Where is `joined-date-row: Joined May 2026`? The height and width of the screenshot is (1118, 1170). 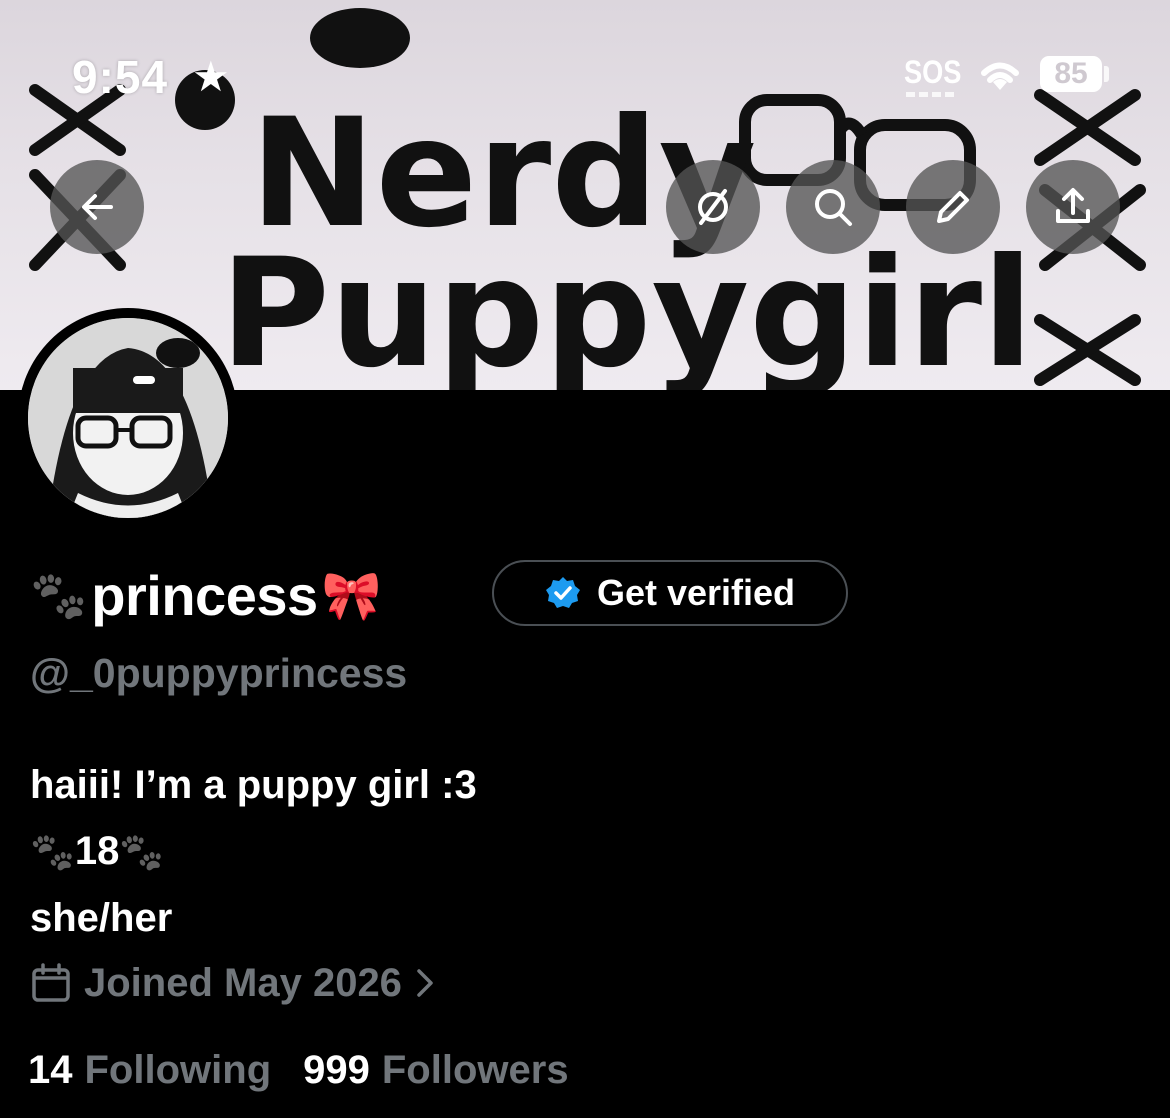 joined-date-row: Joined May 2026 is located at coordinates (233, 983).